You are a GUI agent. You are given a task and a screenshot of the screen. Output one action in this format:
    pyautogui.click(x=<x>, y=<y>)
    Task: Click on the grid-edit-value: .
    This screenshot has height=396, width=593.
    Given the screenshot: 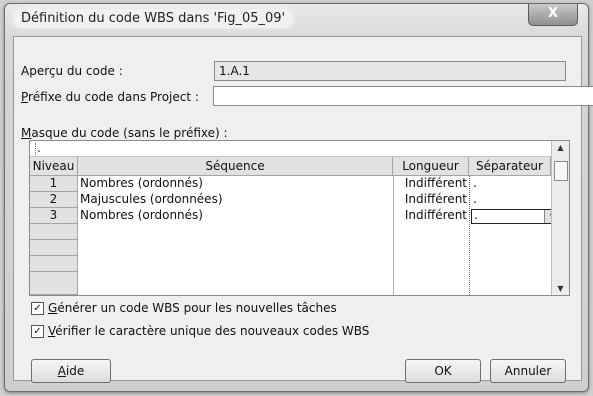 What is the action you would take?
    pyautogui.click(x=39, y=148)
    